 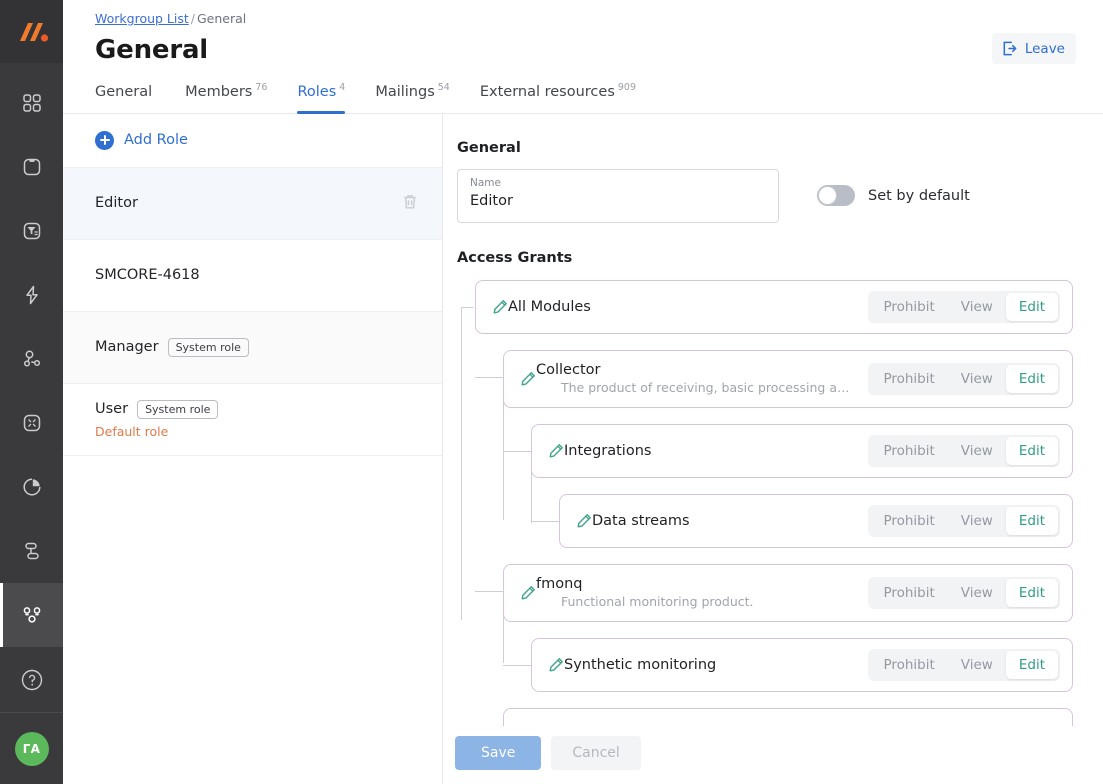 I want to click on general-section-row: Name Set by default, so click(x=765, y=195).